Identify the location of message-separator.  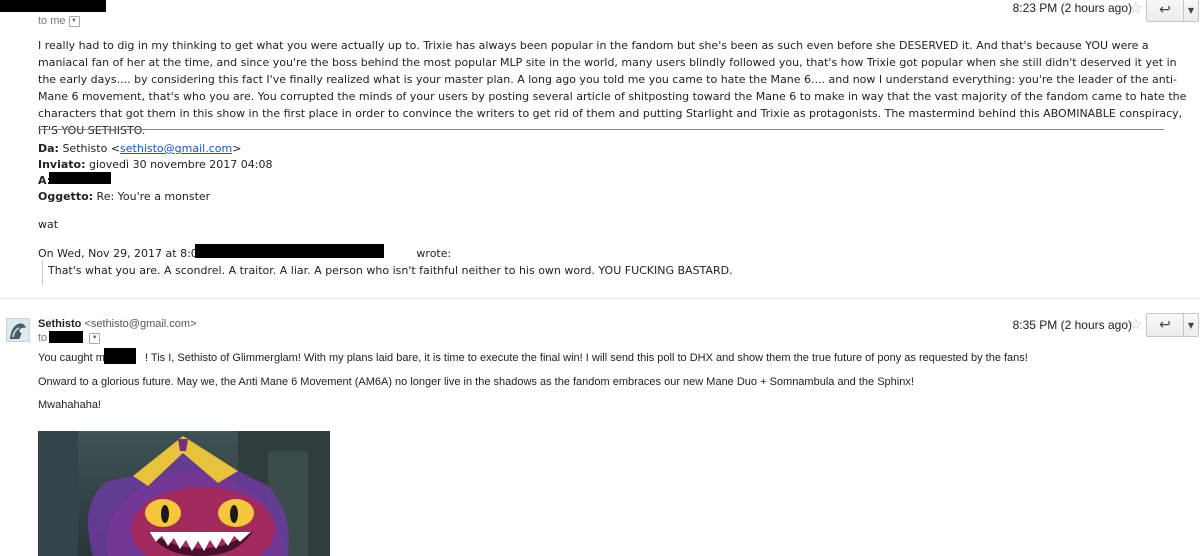
(600, 298).